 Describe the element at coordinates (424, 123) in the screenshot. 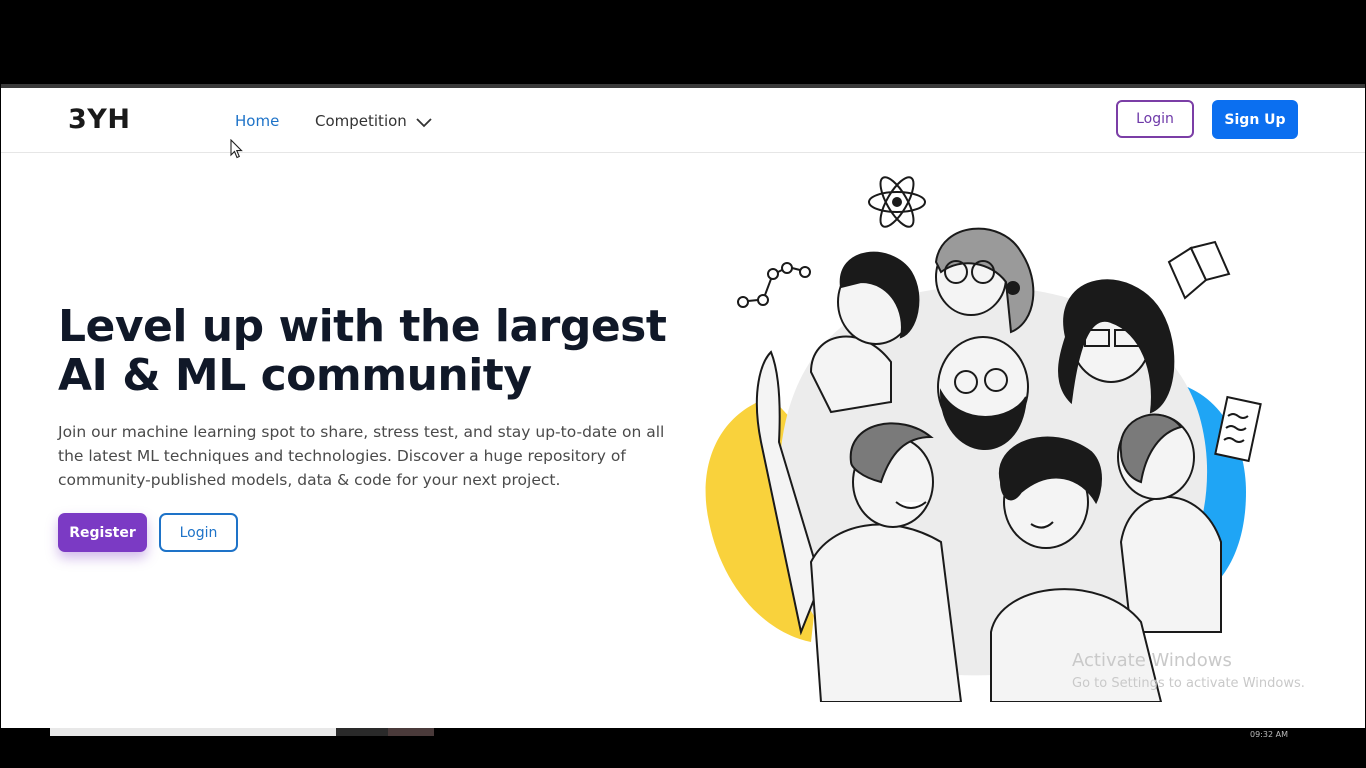

I see `chevron-down-icon` at that location.